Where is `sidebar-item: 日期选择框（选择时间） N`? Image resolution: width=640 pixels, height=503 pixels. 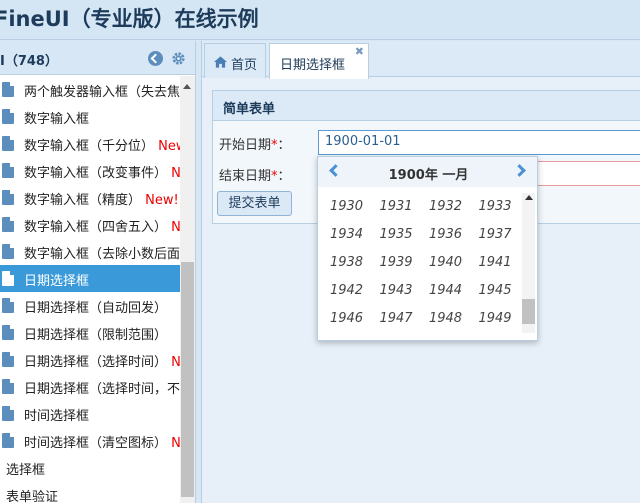 sidebar-item: 日期选择框（选择时间） N is located at coordinates (90, 359).